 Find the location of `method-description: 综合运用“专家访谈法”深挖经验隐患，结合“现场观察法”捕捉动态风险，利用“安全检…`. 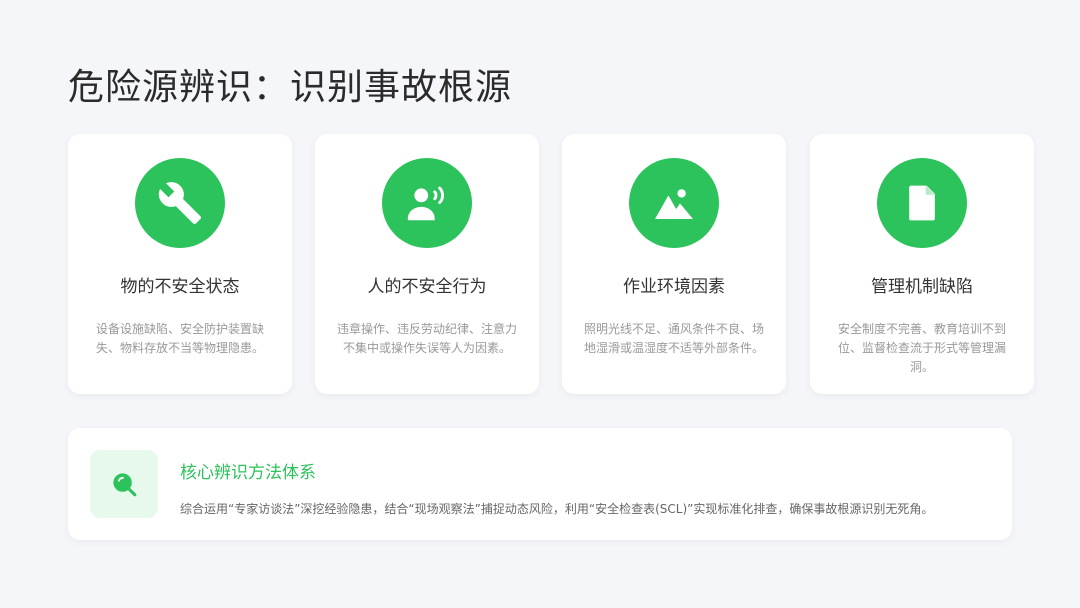

method-description: 综合运用“专家访谈法”深挖经验隐患，结合“现场观察法”捕捉动态风险，利用“安全检… is located at coordinates (557, 509).